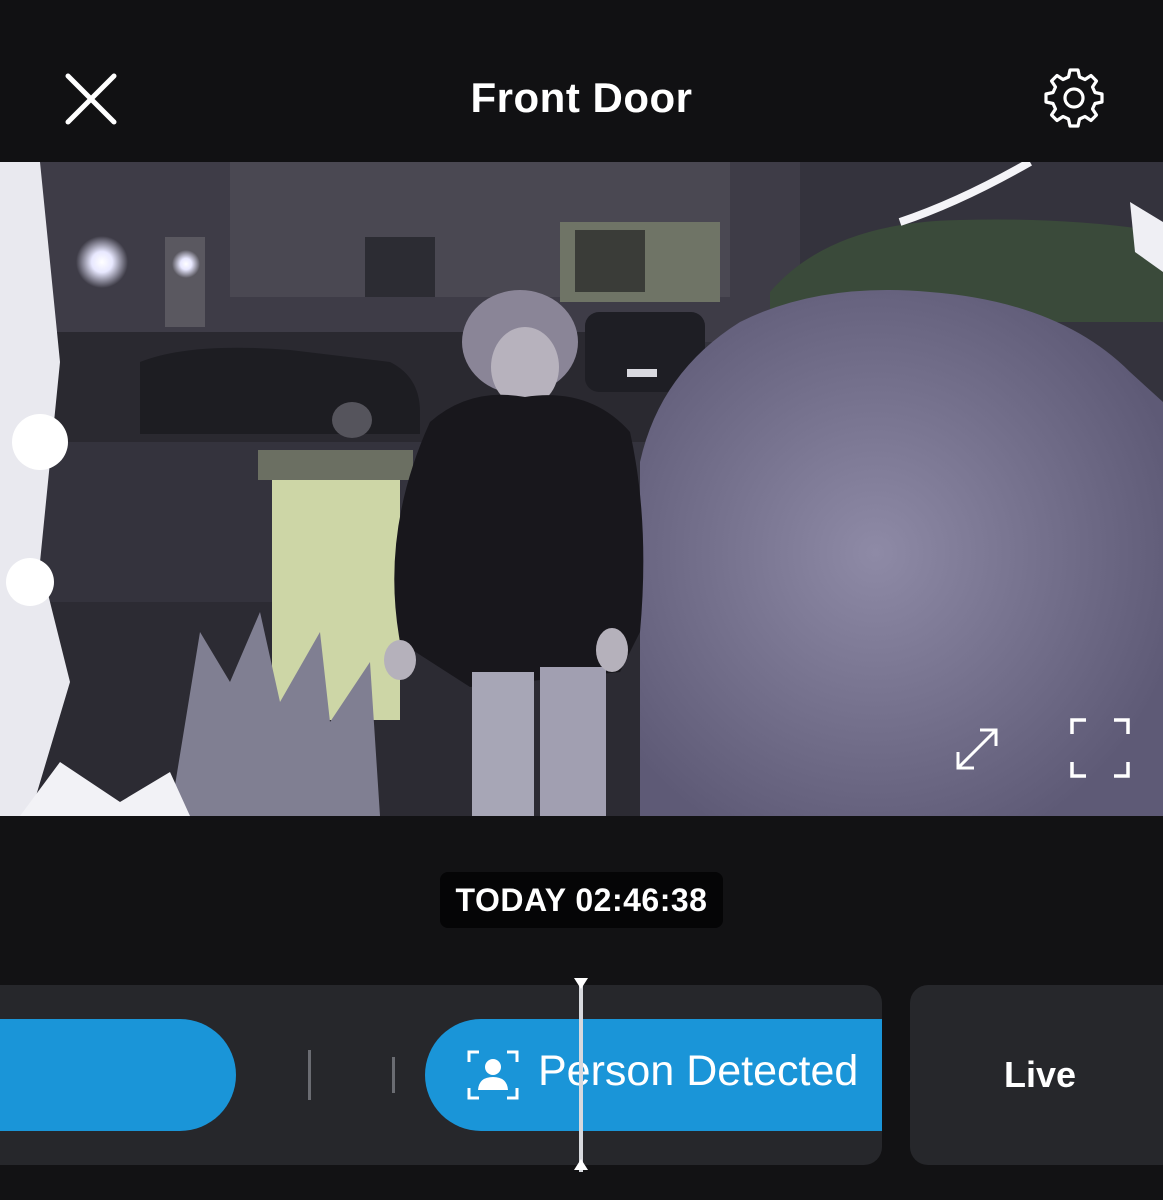 This screenshot has height=1200, width=1163. What do you see at coordinates (581, 97) in the screenshot?
I see `page-title: Front Door` at bounding box center [581, 97].